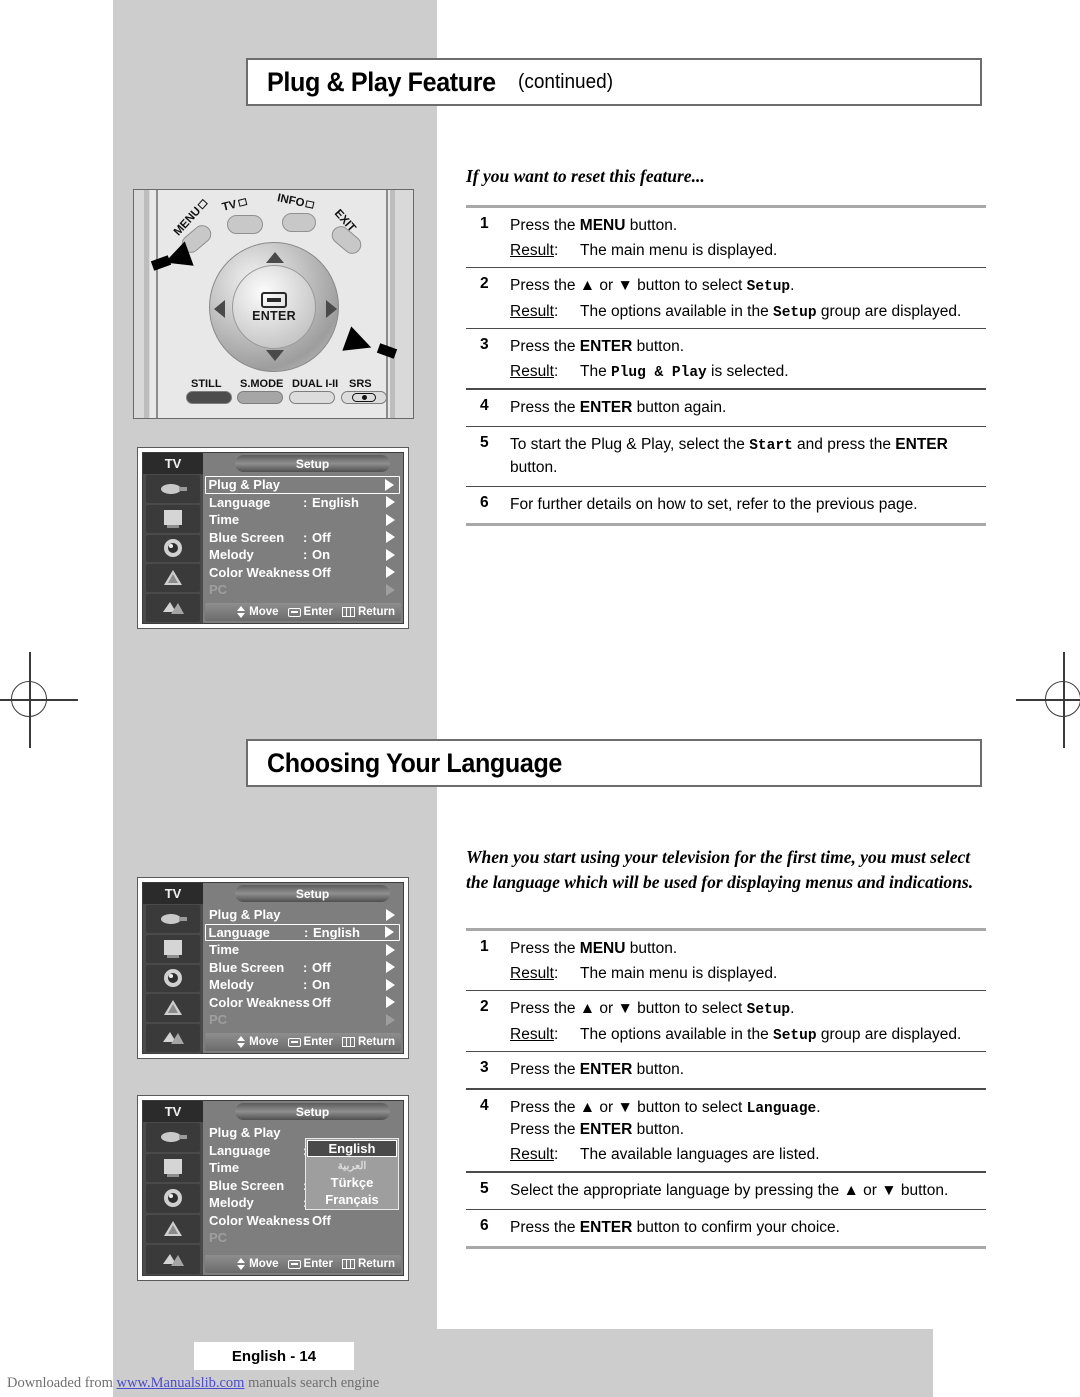 The width and height of the screenshot is (1080, 1397). Describe the element at coordinates (275, 355) in the screenshot. I see `dpad-down-arrow-icon` at that location.